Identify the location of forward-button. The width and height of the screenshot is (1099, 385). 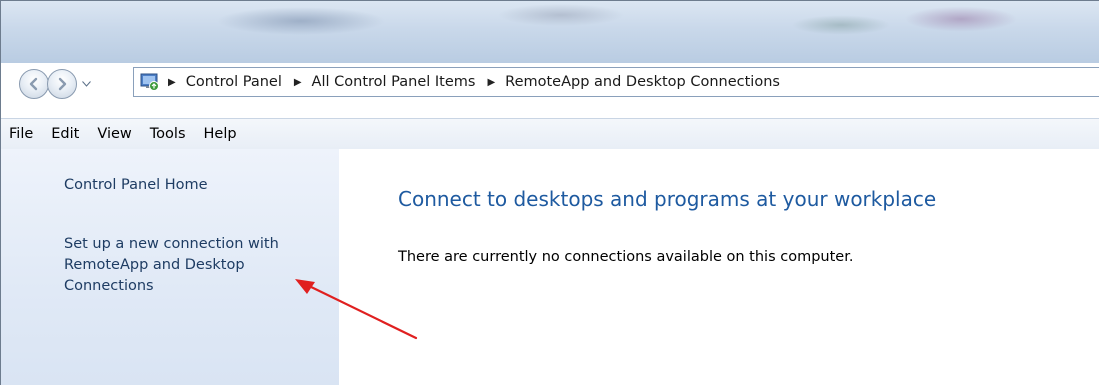
(62, 84).